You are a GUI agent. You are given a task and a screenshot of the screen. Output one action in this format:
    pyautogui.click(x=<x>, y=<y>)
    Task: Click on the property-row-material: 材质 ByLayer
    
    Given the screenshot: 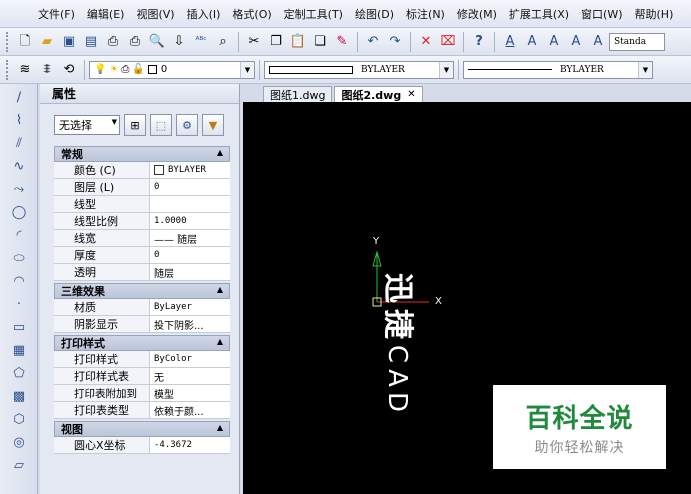 What is the action you would take?
    pyautogui.click(x=142, y=307)
    